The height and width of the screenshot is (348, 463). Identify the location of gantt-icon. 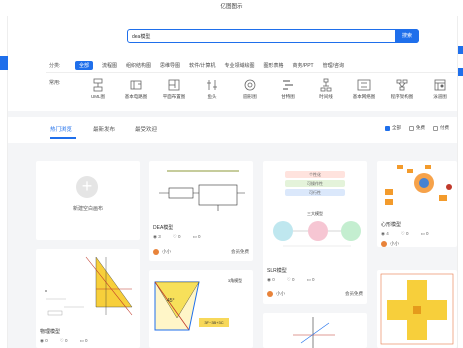
(288, 85).